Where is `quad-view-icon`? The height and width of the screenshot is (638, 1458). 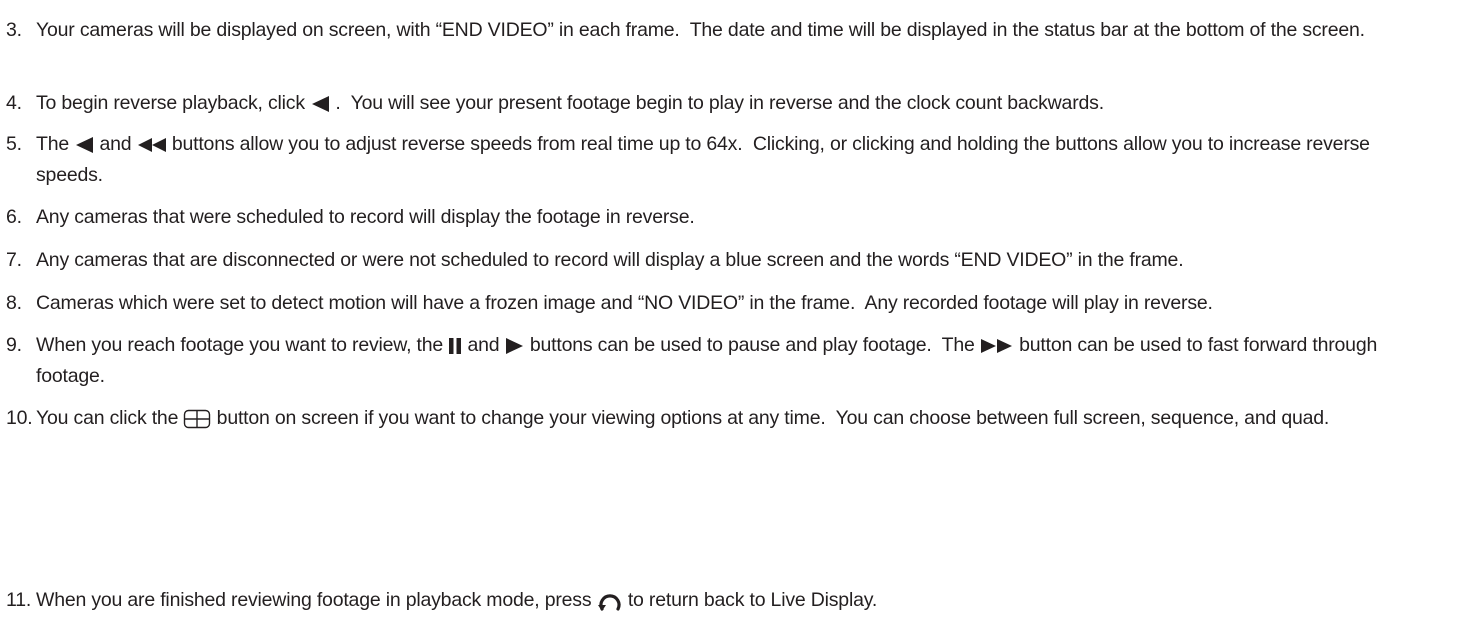 quad-view-icon is located at coordinates (197, 419).